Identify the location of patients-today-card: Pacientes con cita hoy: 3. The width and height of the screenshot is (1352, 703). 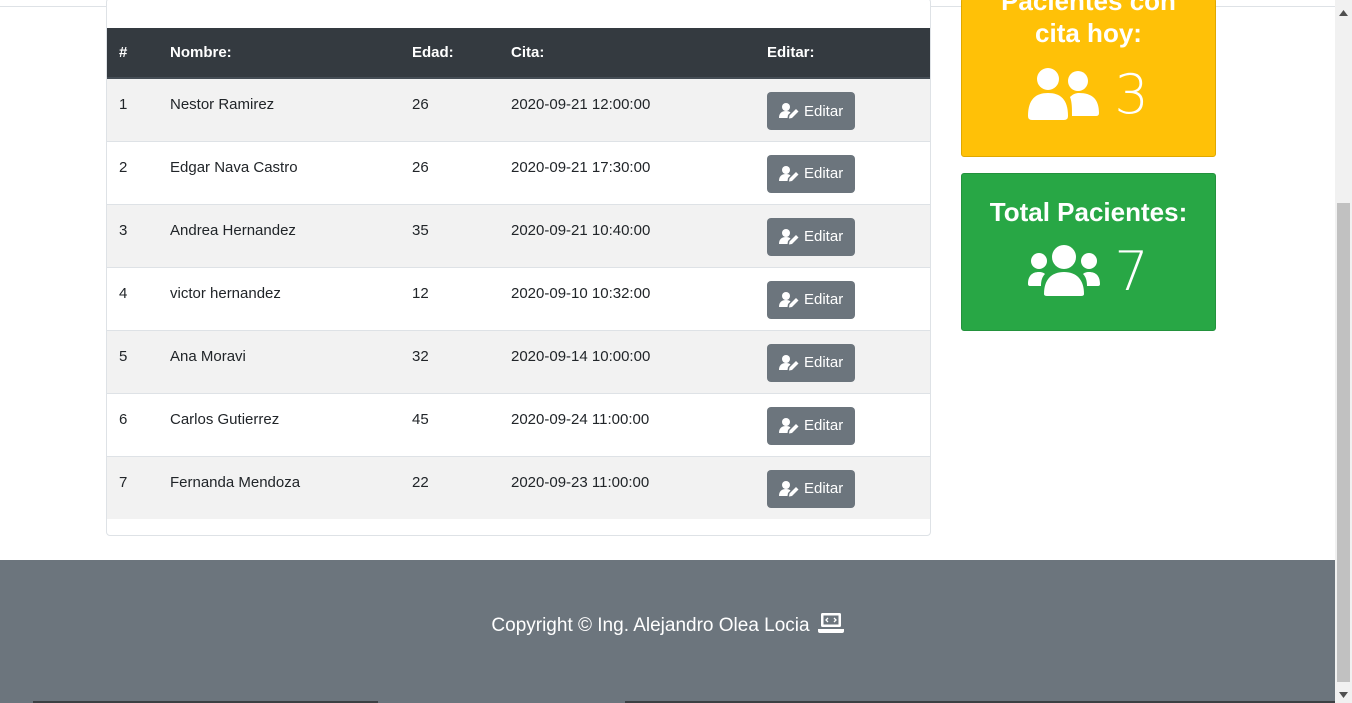
(1088, 78).